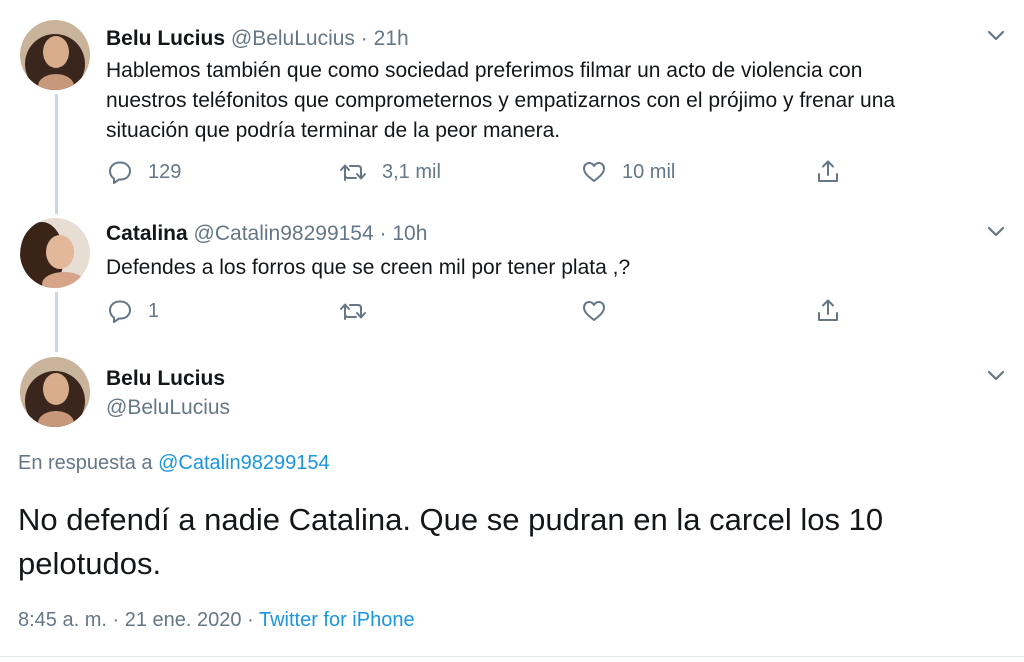 Image resolution: width=1024 pixels, height=662 pixels. I want to click on retweet-button, so click(353, 311).